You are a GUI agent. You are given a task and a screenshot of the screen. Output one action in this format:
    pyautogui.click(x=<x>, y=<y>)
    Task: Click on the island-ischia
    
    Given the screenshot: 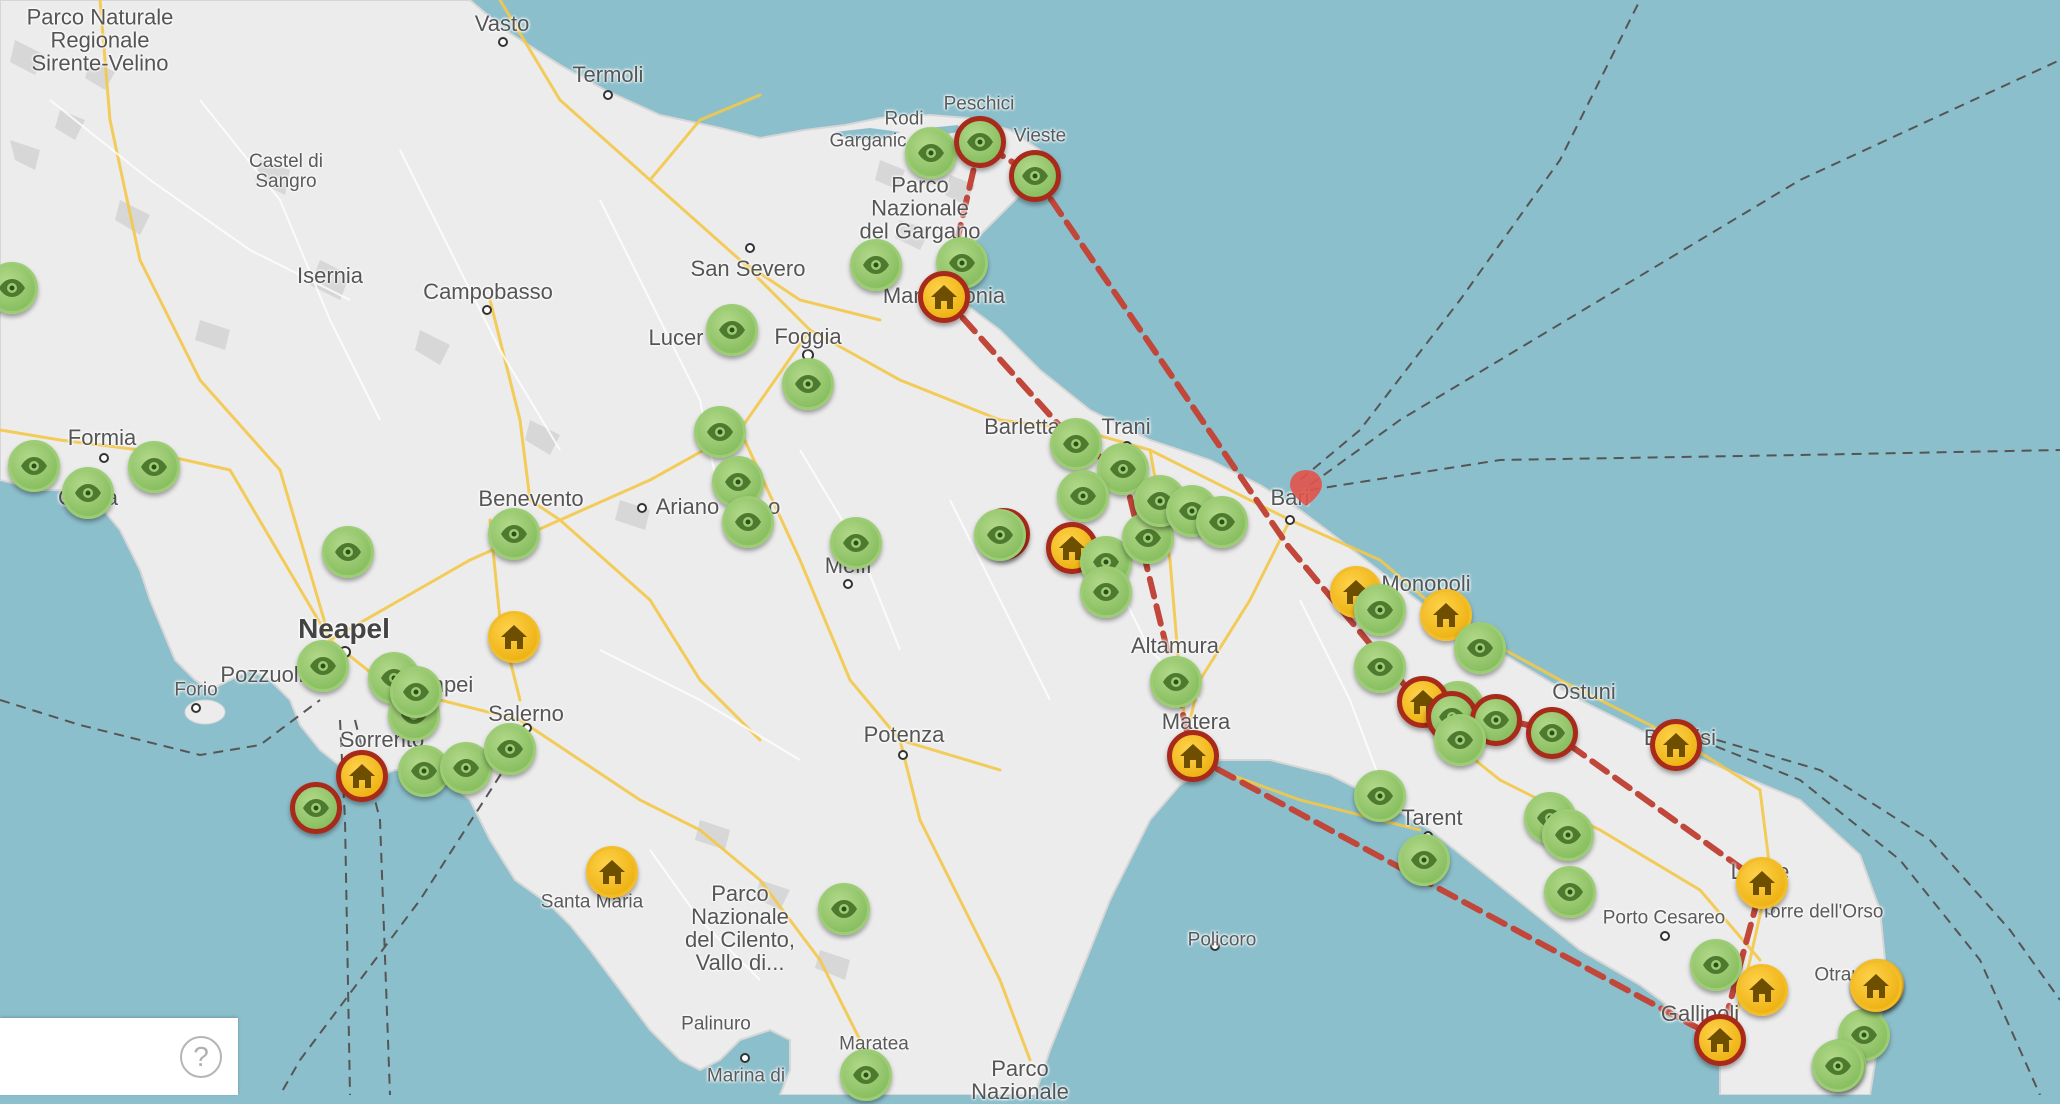 What is the action you would take?
    pyautogui.click(x=205, y=712)
    